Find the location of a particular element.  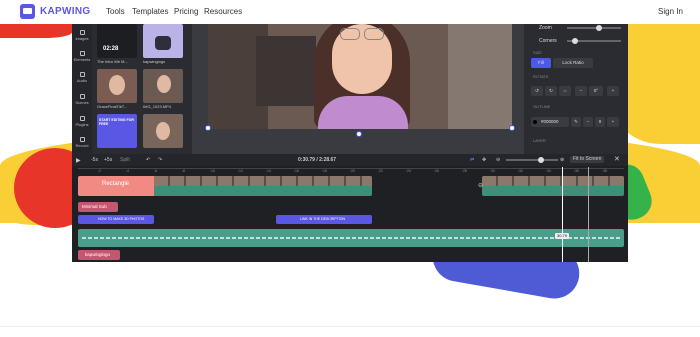

sidebar-item-record: Record is located at coordinates (82, 142).